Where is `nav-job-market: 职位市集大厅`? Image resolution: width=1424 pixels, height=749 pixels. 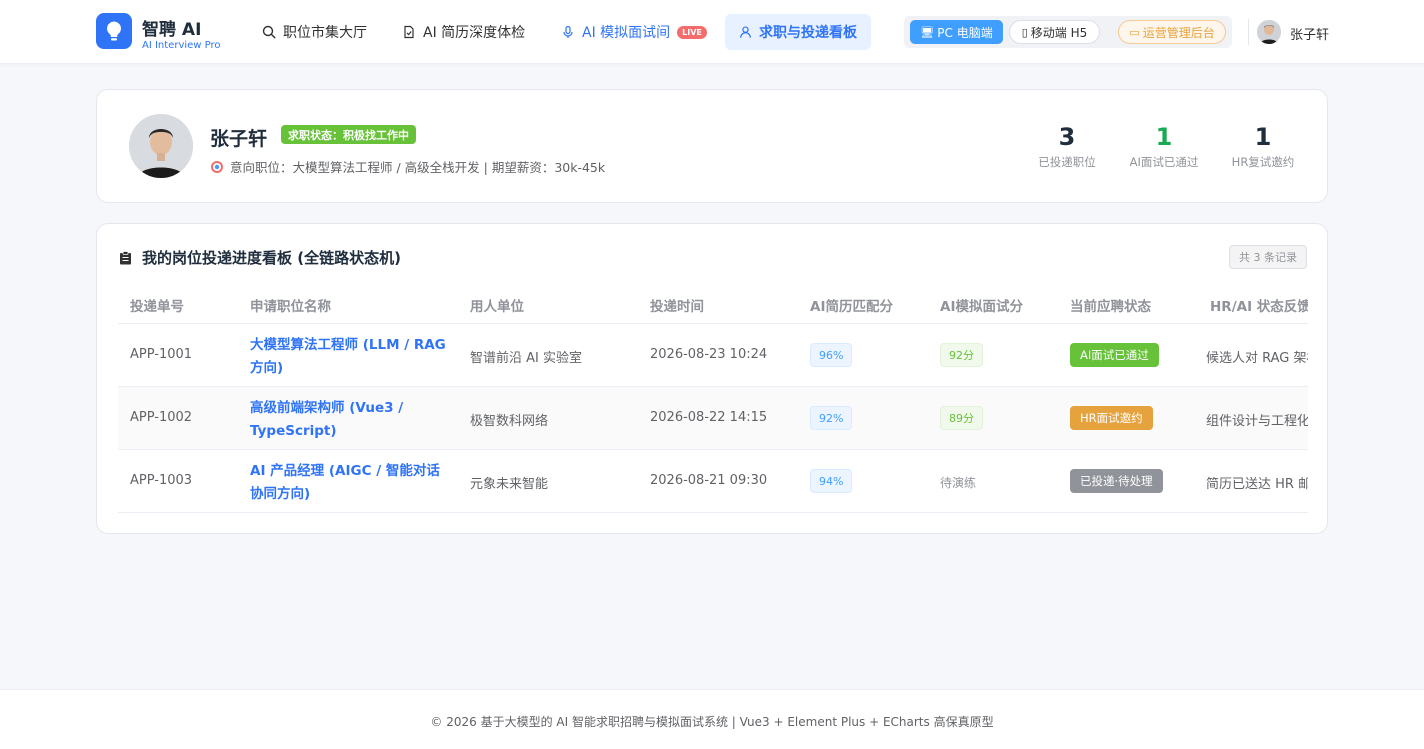 nav-job-market: 职位市集大厅 is located at coordinates (314, 32).